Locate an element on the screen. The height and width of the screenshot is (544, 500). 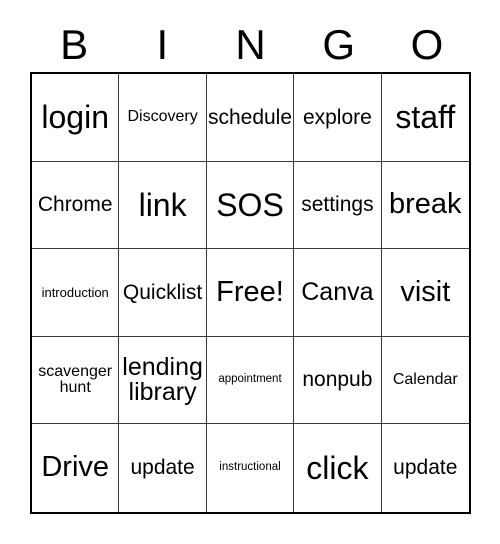
bingo-cell-label: nonpub is located at coordinates (337, 380).